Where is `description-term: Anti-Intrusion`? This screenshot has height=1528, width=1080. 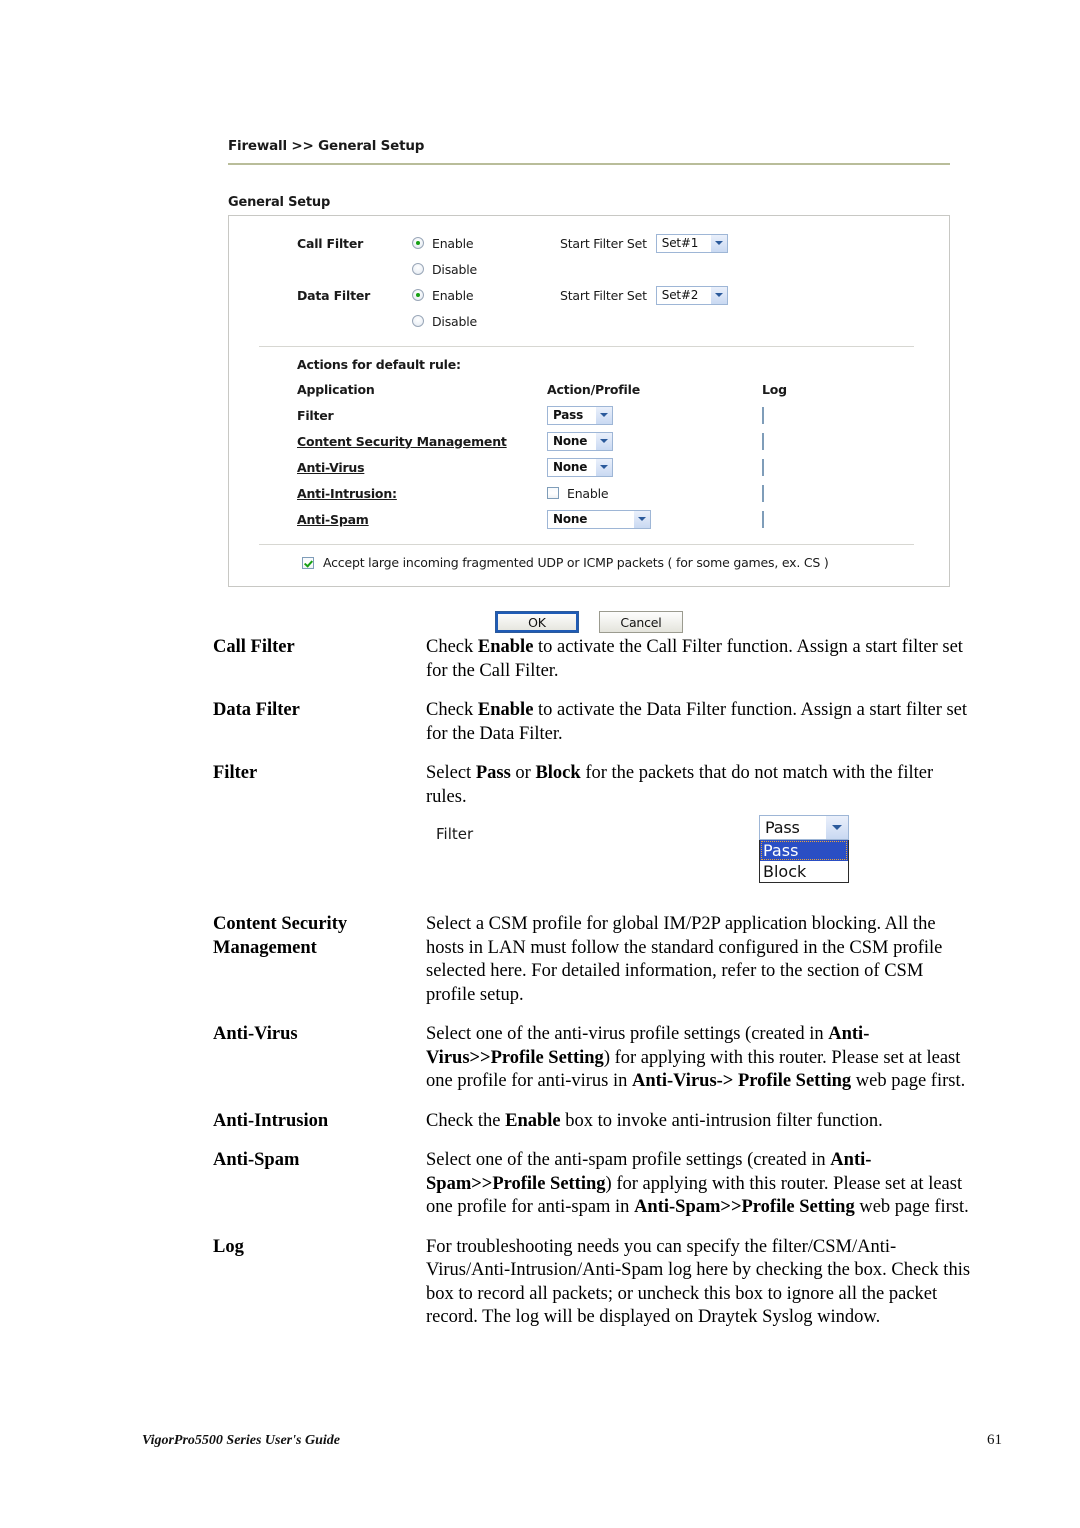 description-term: Anti-Intrusion is located at coordinates (271, 1120).